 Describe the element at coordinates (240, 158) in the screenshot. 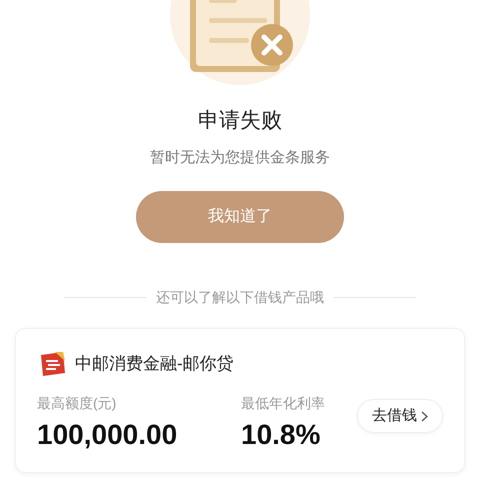

I see `result-message: 暂时无法为您提供金条服务` at that location.